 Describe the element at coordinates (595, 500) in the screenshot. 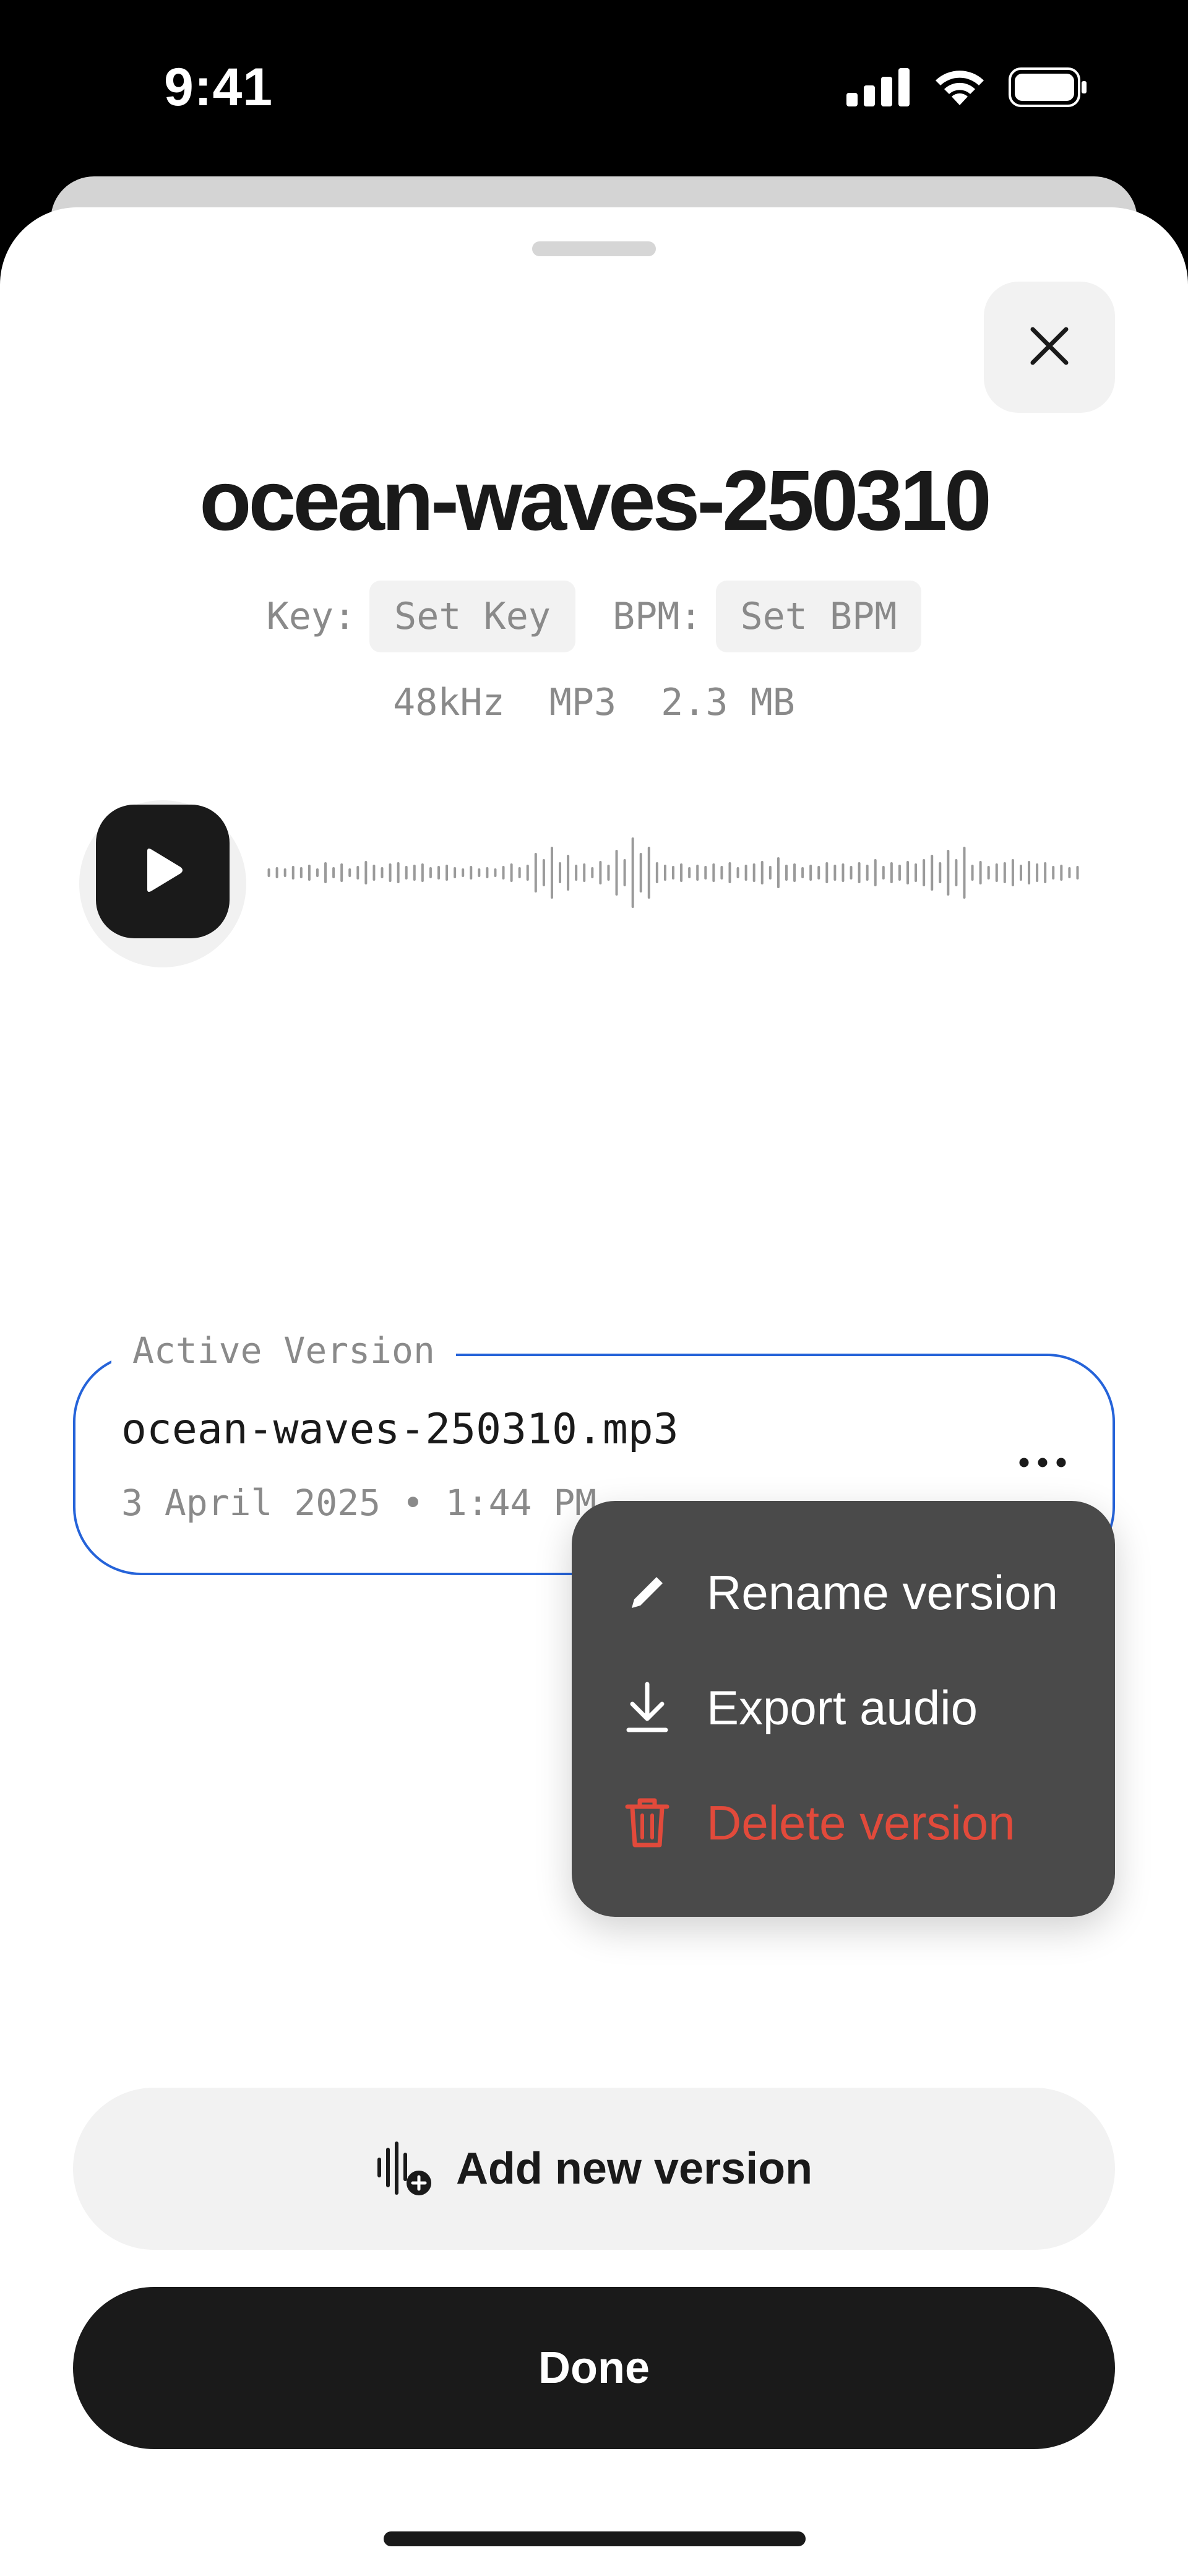

I see `page-title: ocean-waves-250310` at that location.